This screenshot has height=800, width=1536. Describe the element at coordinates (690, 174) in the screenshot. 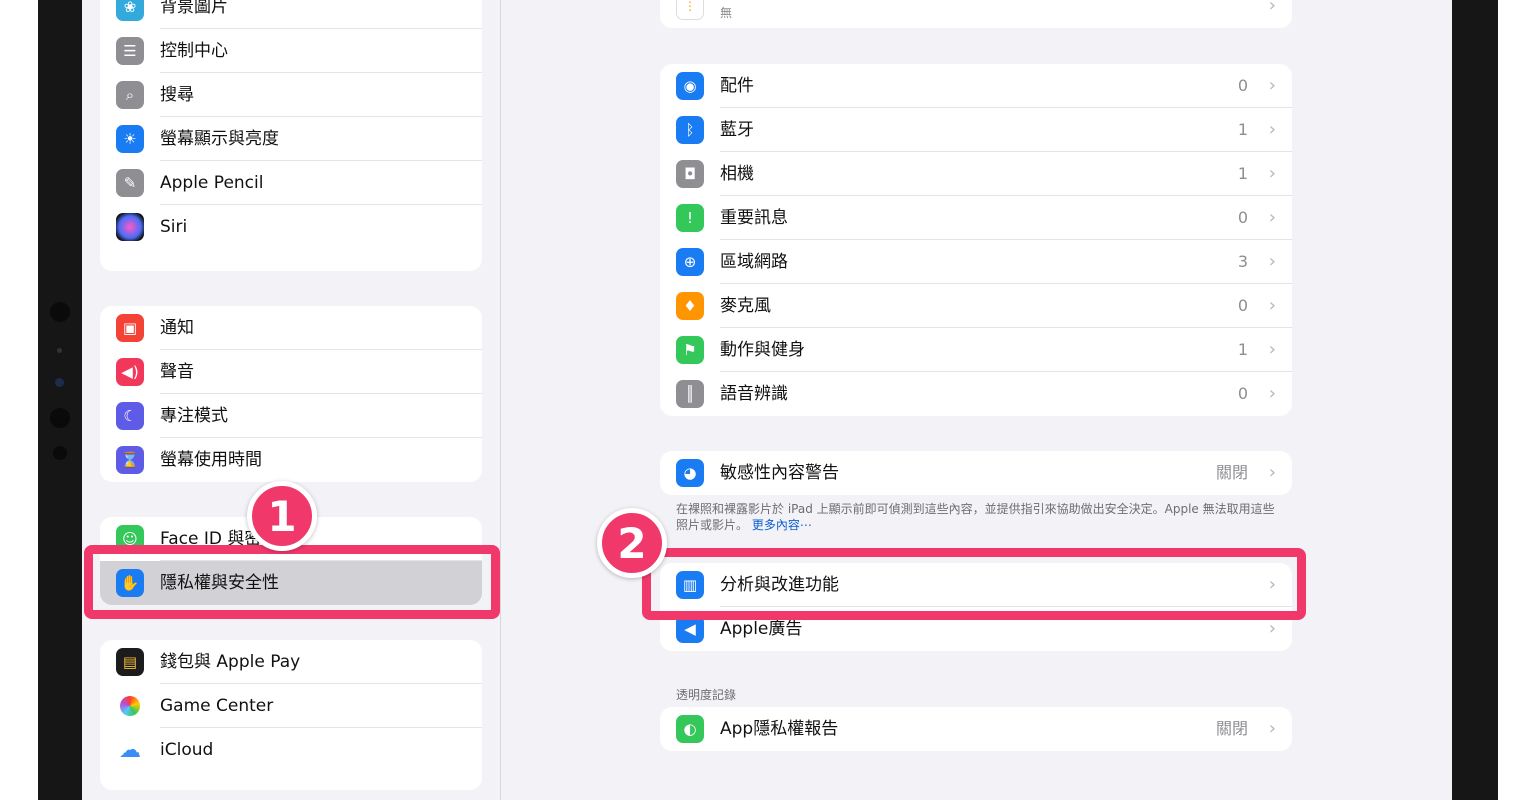

I see `camera-icon: ◘` at that location.